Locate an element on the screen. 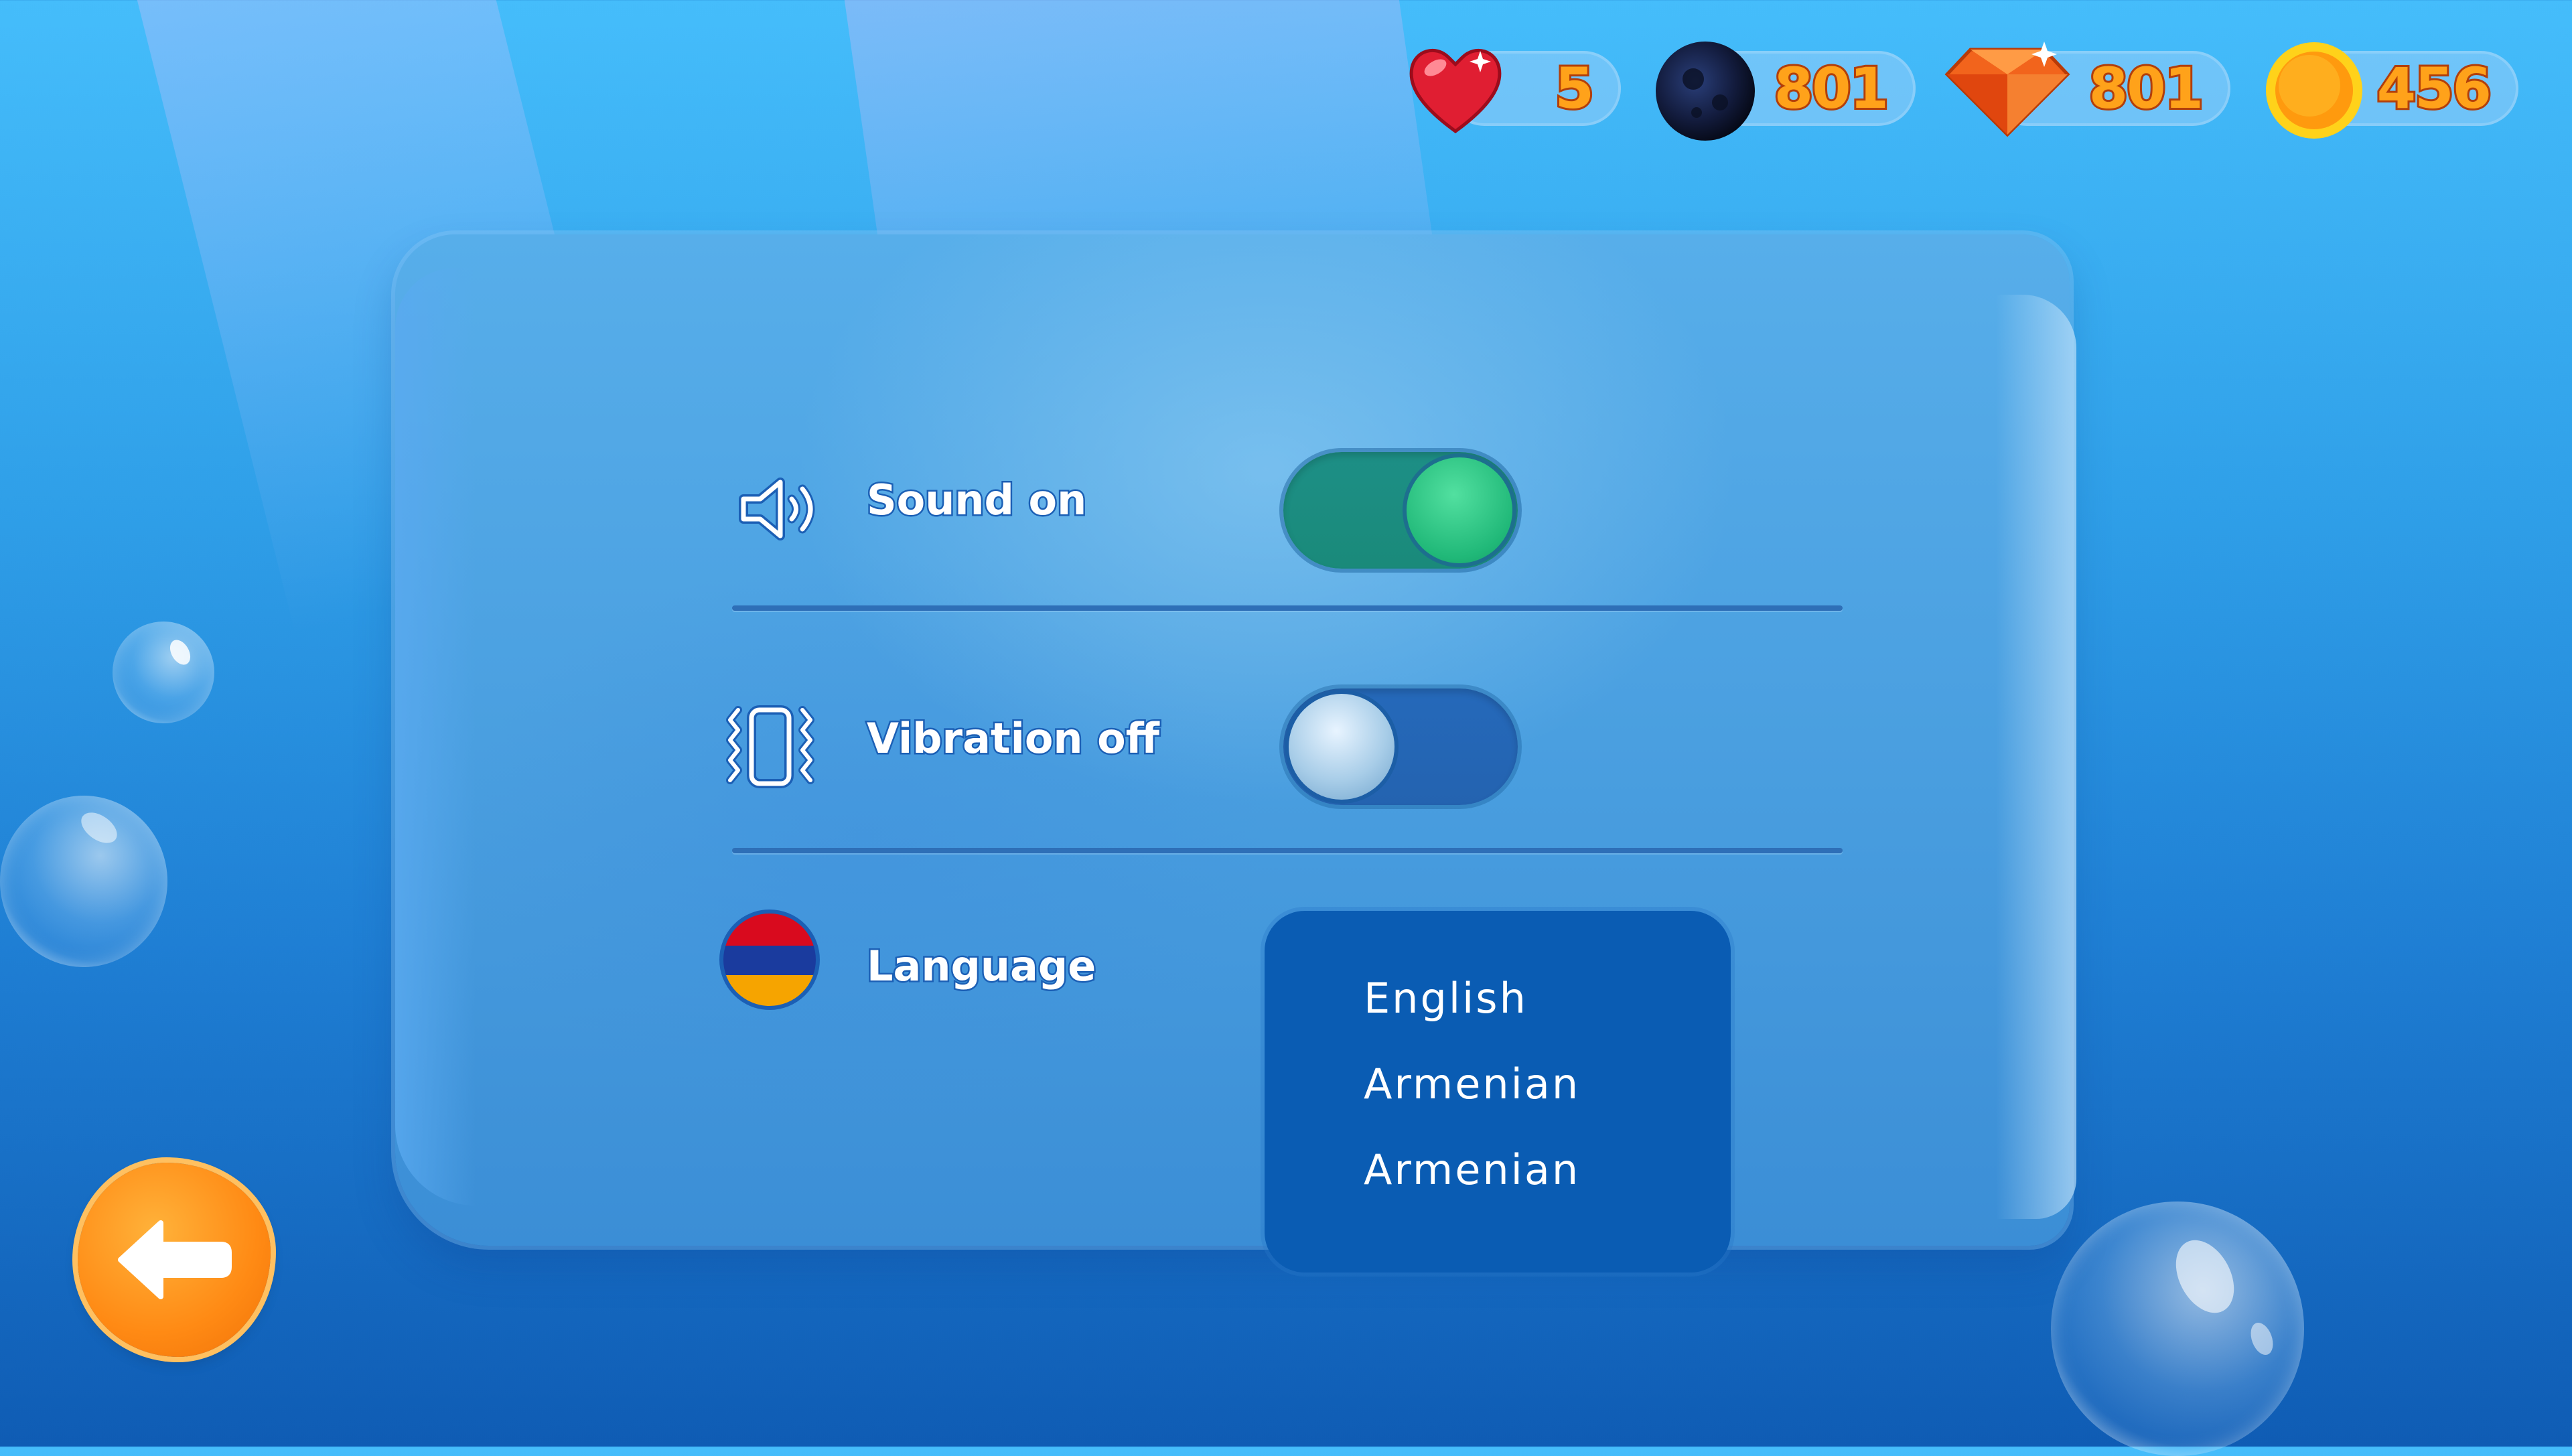  sound-toggle is located at coordinates (1400, 510).